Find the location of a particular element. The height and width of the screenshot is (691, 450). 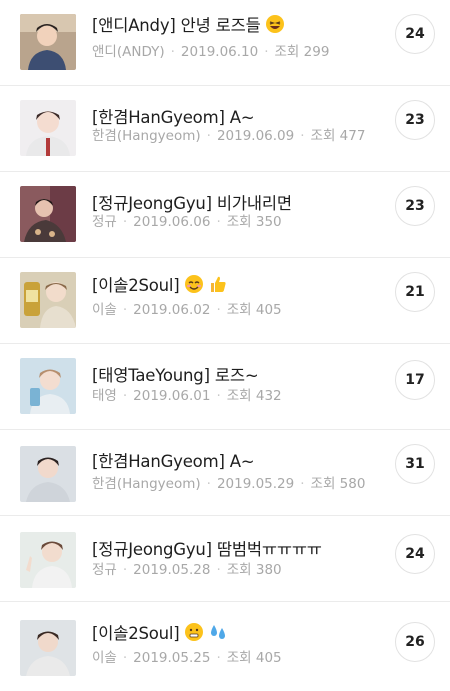

post-meta: 이솔 · 2019.06.02 · 조회 405 is located at coordinates (187, 310).